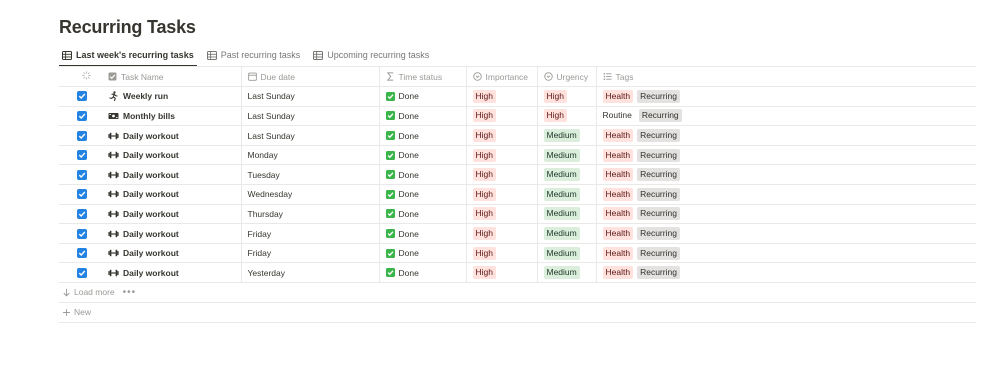 The height and width of the screenshot is (371, 1005). Describe the element at coordinates (171, 116) in the screenshot. I see `task-name-cell: Monthly bills` at that location.